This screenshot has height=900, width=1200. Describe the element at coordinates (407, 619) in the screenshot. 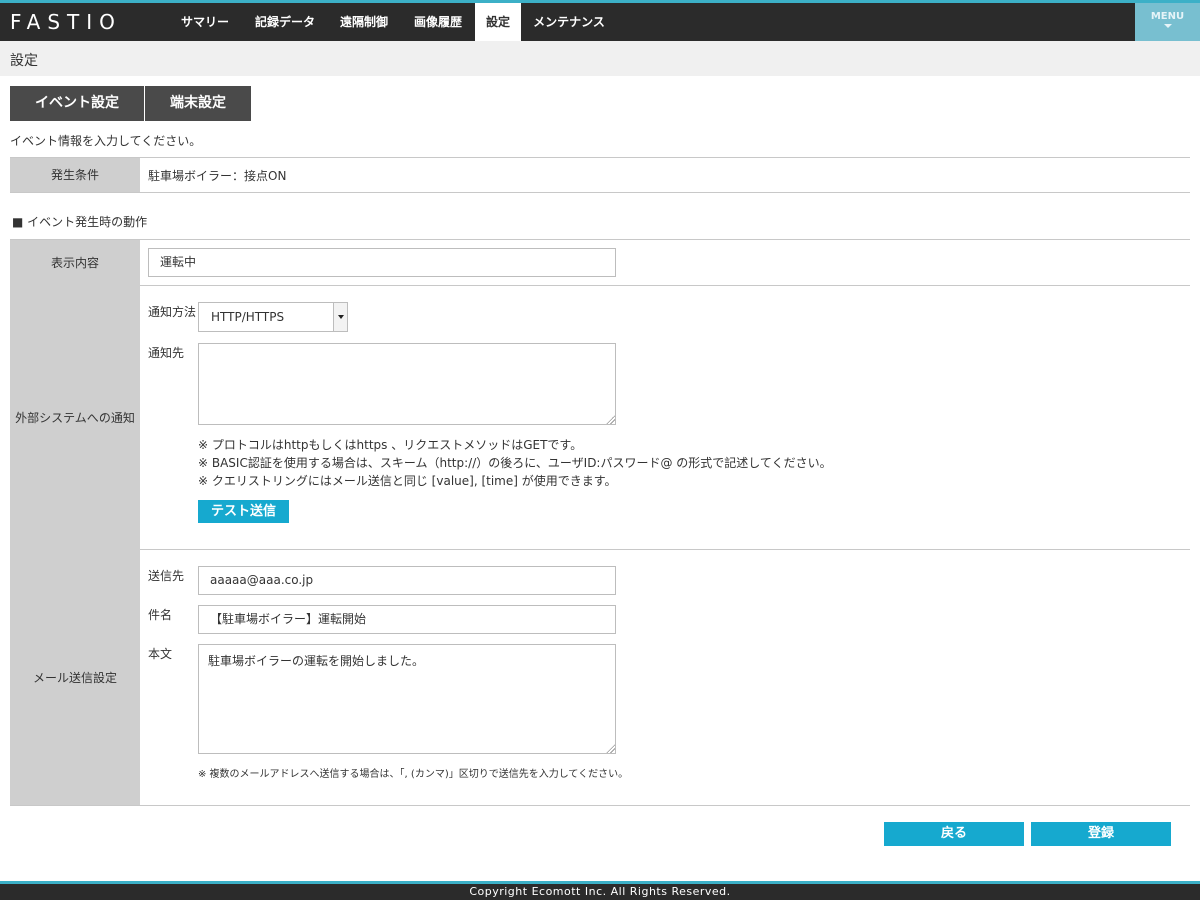

I see `mail-subject-input: 【駐車場ボイラー】運転開始` at that location.